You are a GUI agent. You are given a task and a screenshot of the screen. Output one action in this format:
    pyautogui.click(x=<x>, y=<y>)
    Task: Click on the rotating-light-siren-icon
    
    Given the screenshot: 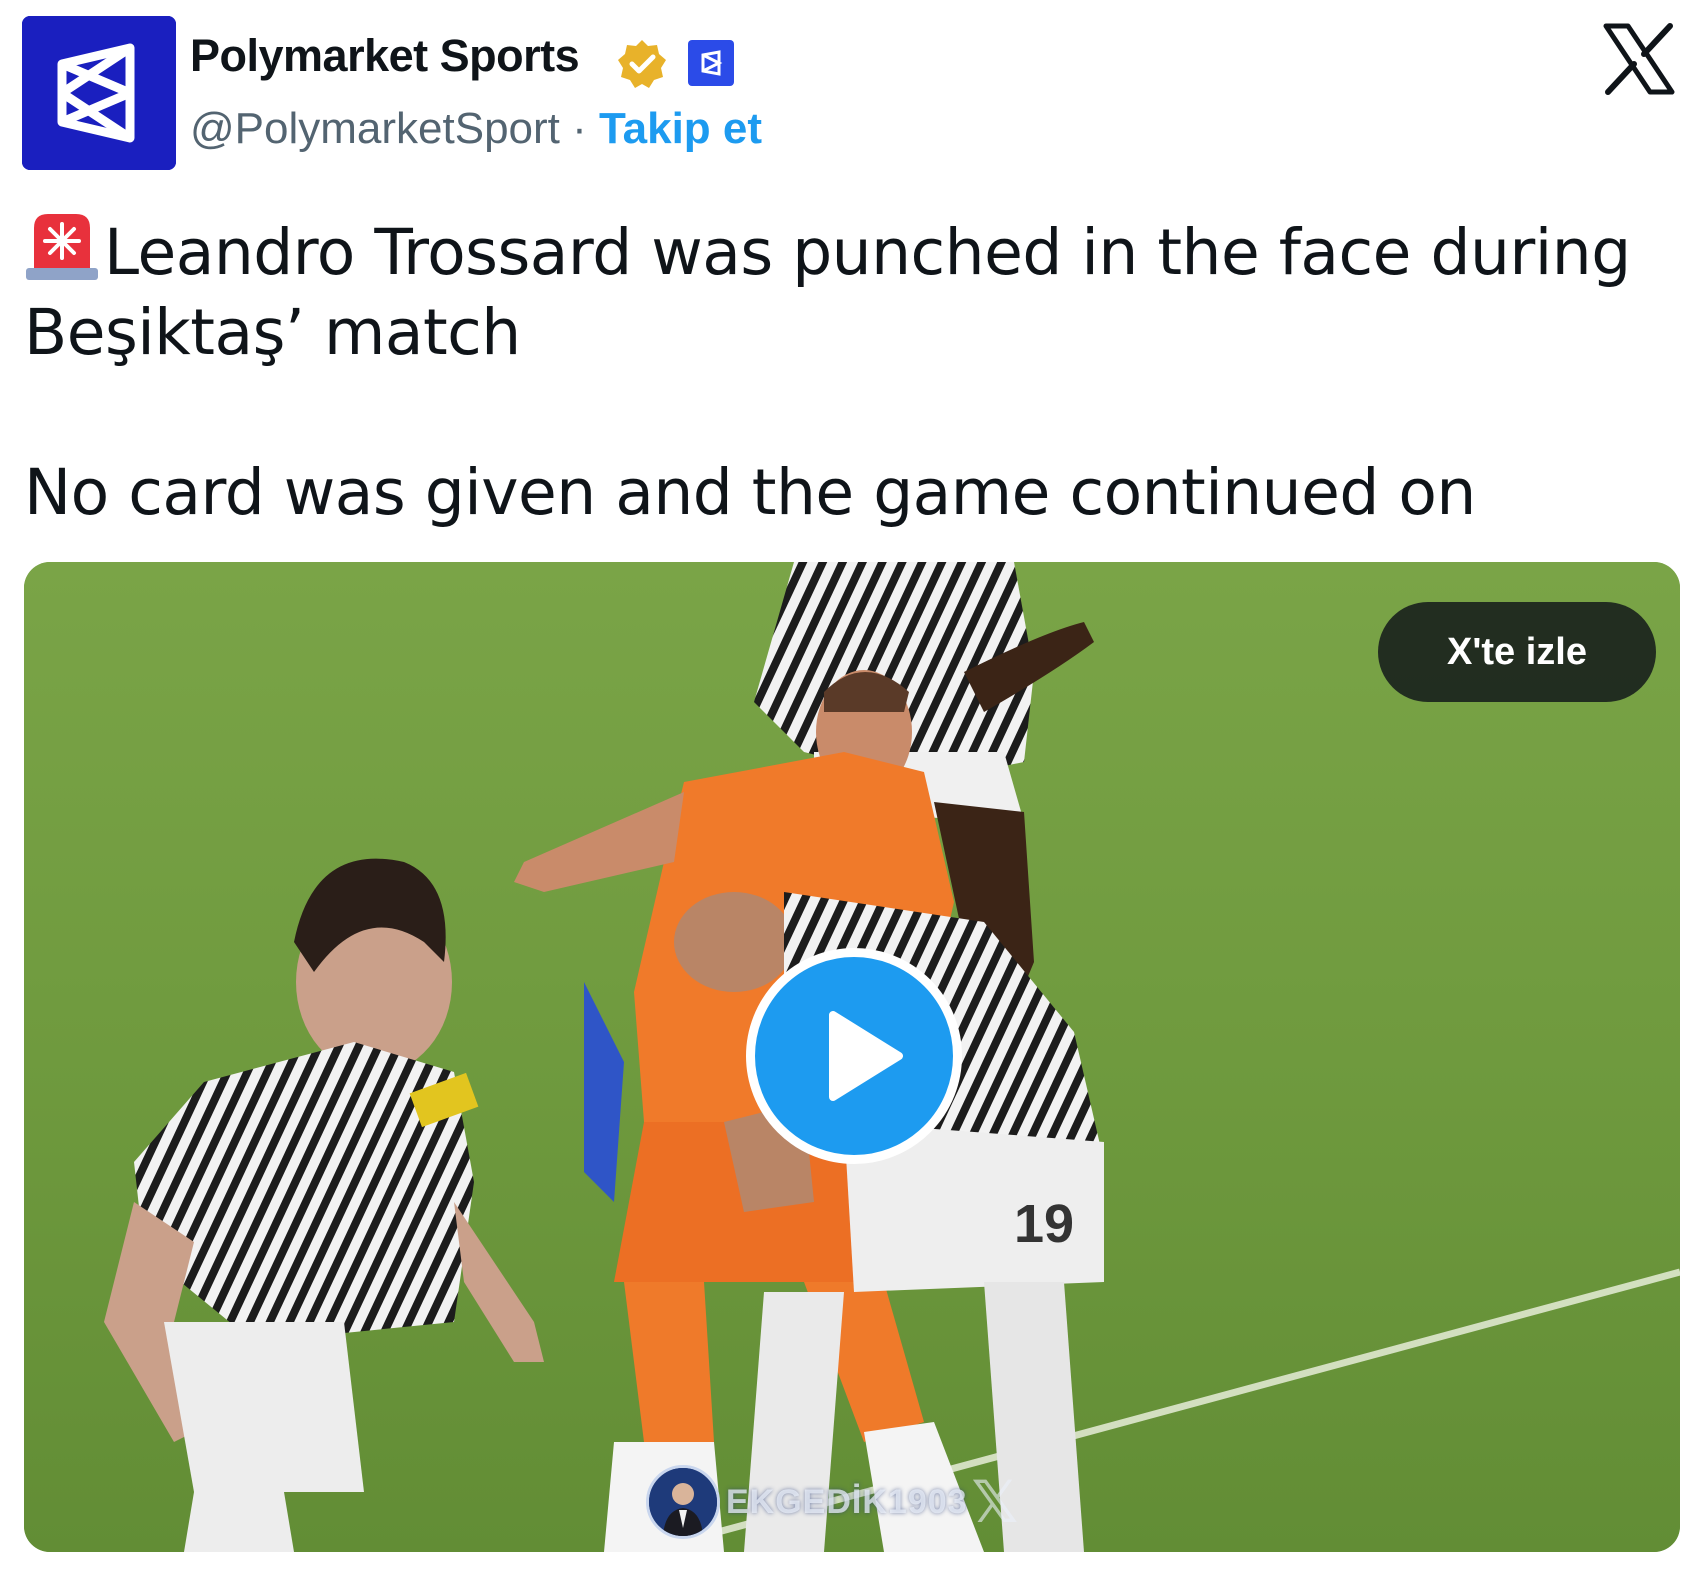 What is the action you would take?
    pyautogui.click(x=62, y=246)
    